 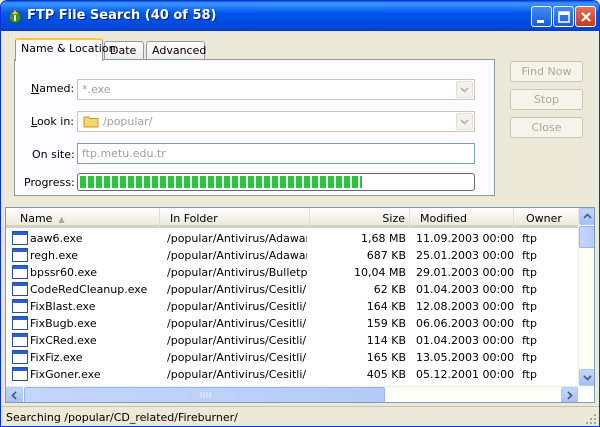 What do you see at coordinates (61, 219) in the screenshot?
I see `sort-ascending-icon: ▲` at bounding box center [61, 219].